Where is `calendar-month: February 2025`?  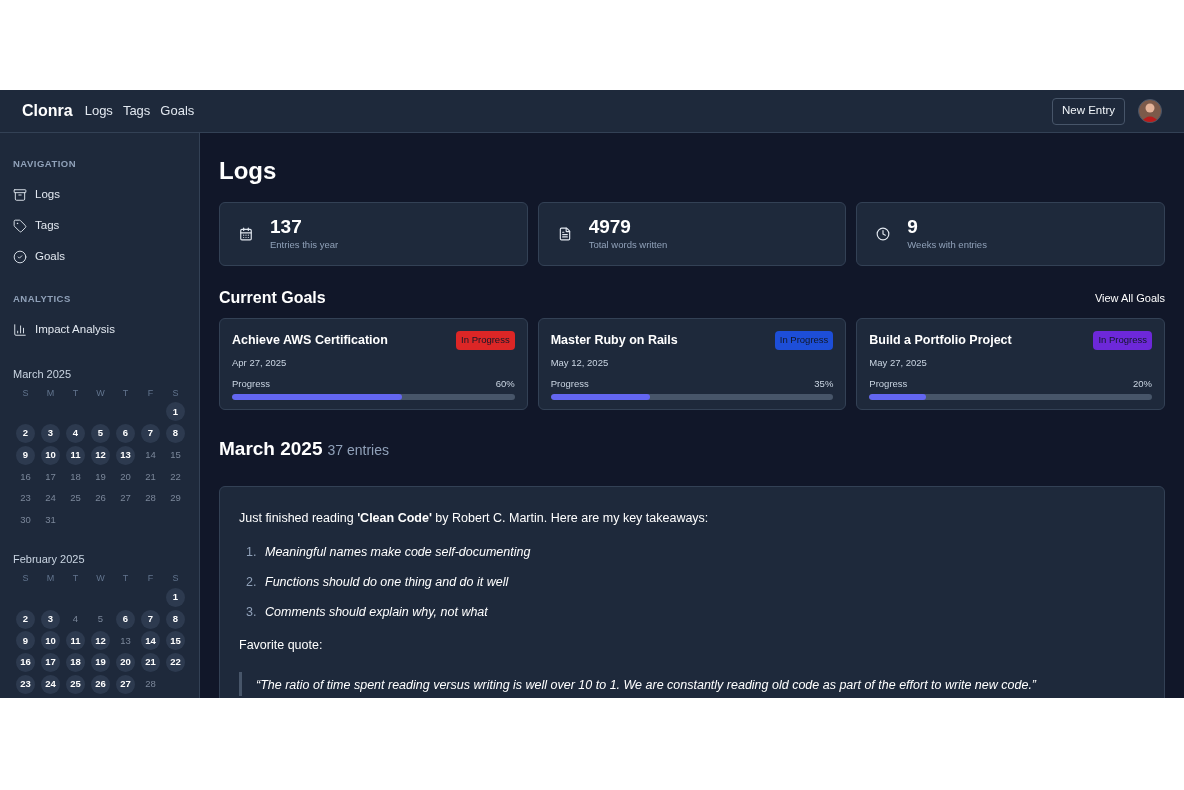
calendar-month: February 2025 is located at coordinates (49, 560).